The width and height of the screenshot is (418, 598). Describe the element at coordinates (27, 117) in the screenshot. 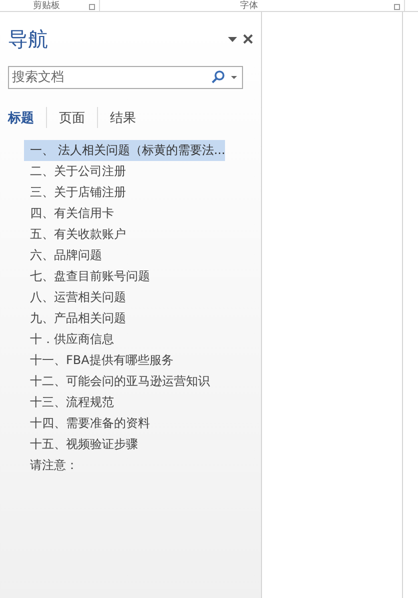

I see `tab: 标题` at that location.